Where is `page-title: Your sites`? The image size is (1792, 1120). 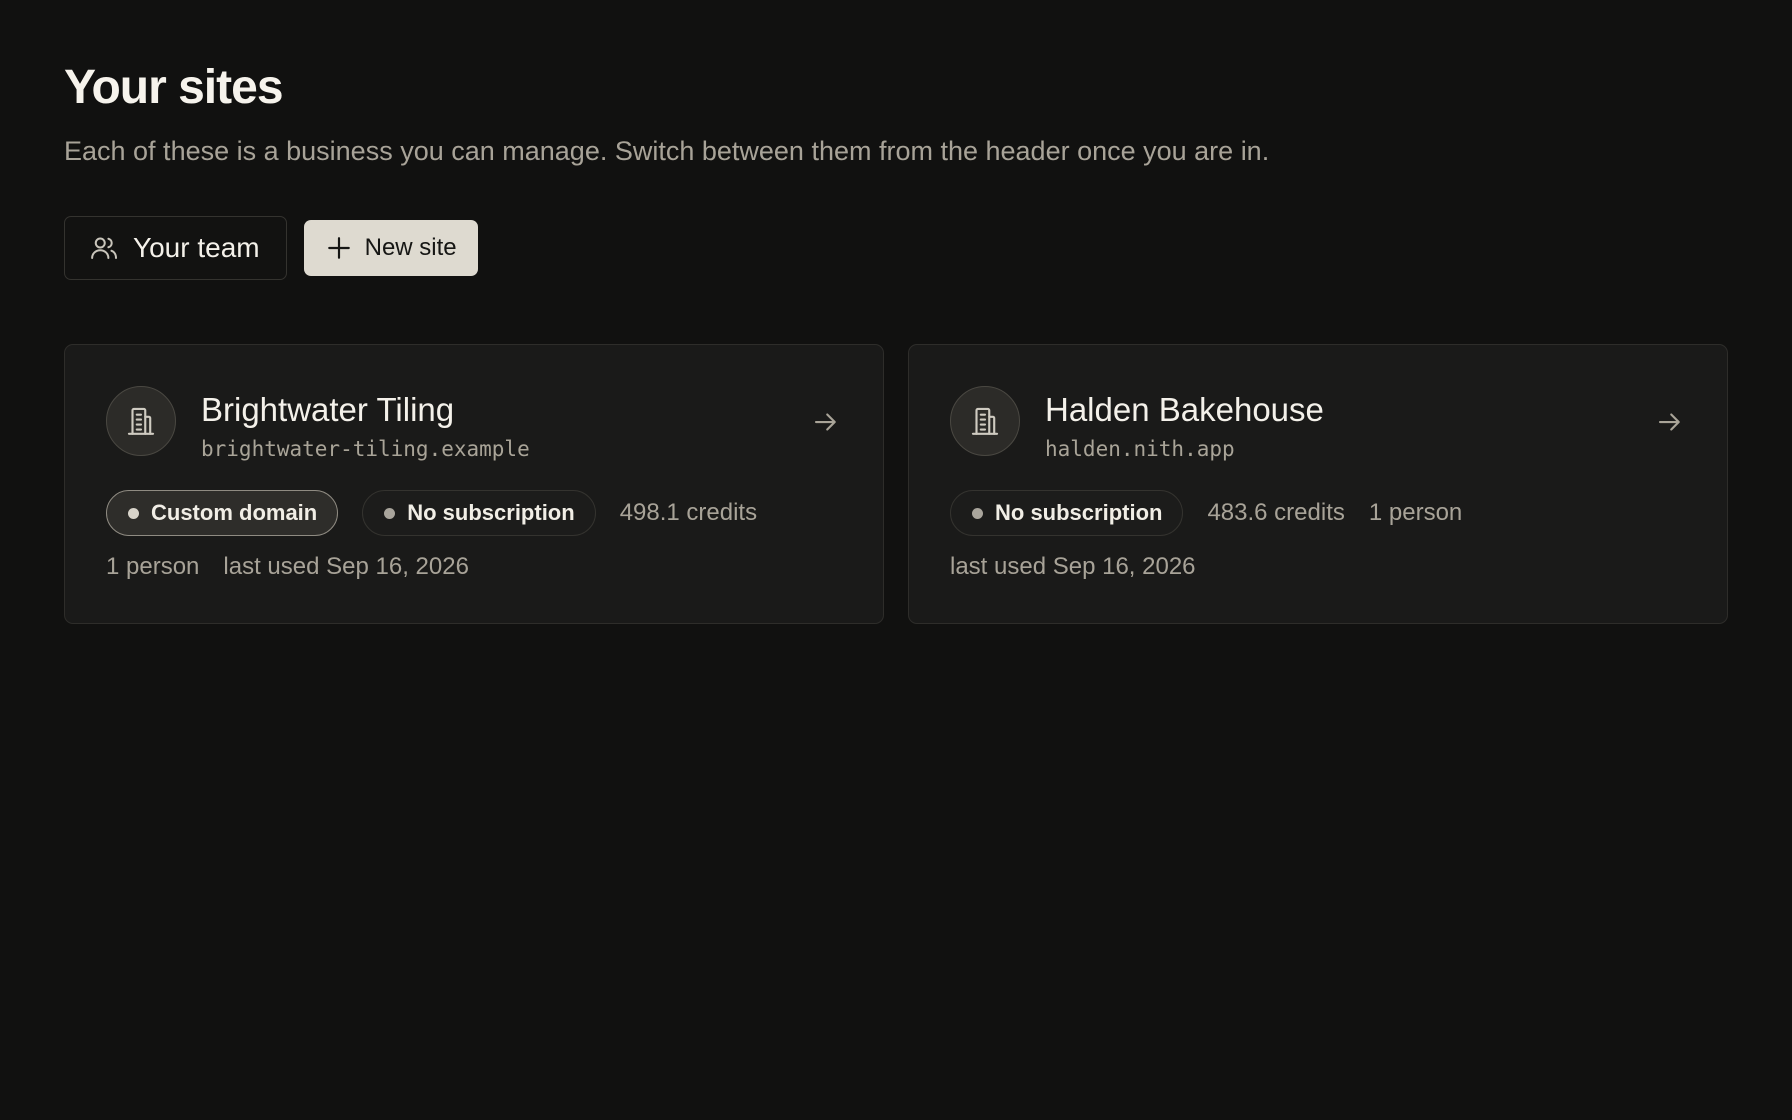
page-title: Your sites is located at coordinates (174, 87).